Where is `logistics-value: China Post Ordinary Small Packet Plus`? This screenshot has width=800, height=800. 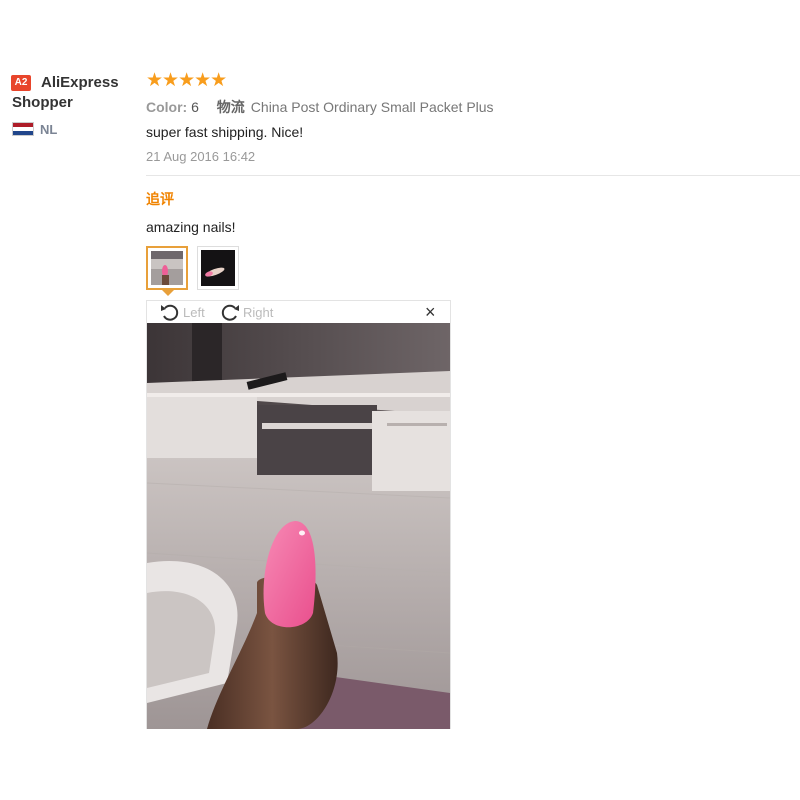 logistics-value: China Post Ordinary Small Packet Plus is located at coordinates (372, 107).